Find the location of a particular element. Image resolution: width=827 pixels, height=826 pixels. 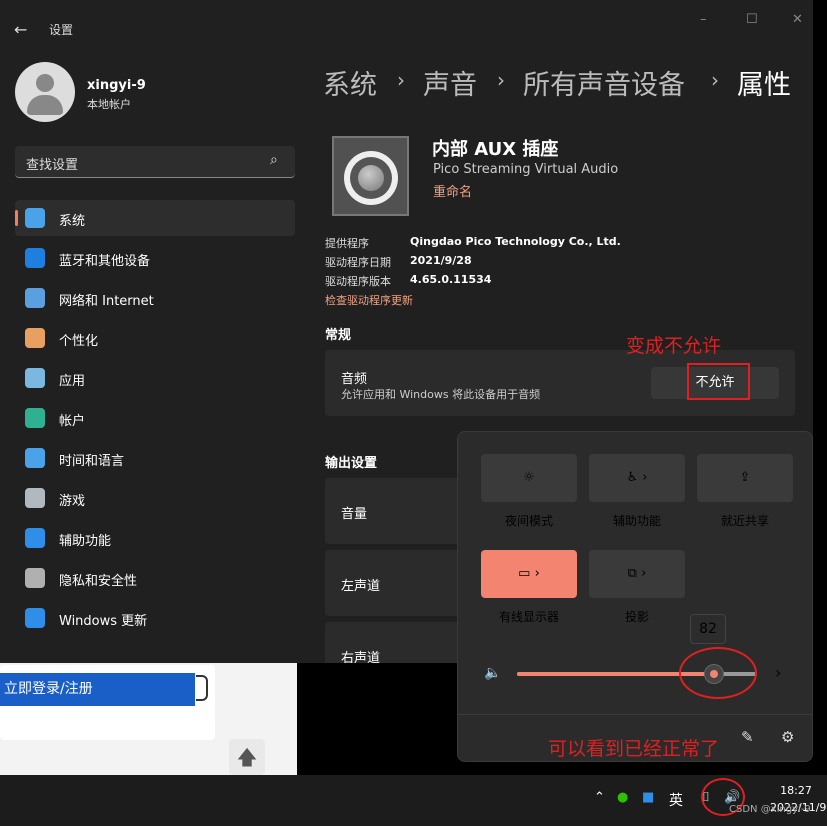

sidebar-item-label: 隐私和安全性 is located at coordinates (98, 581).